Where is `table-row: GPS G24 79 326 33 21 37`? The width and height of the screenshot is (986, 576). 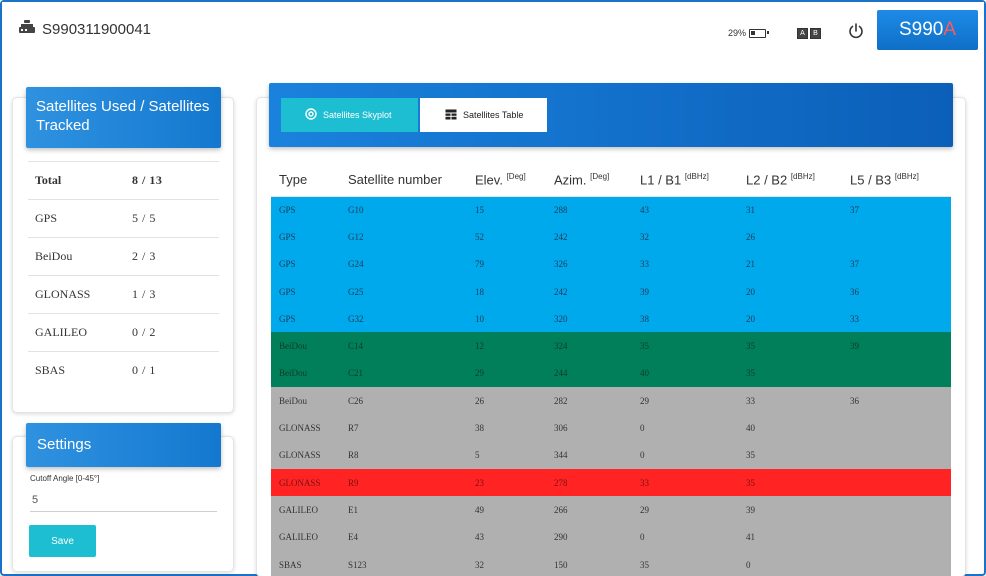 table-row: GPS G24 79 326 33 21 37 is located at coordinates (611, 264).